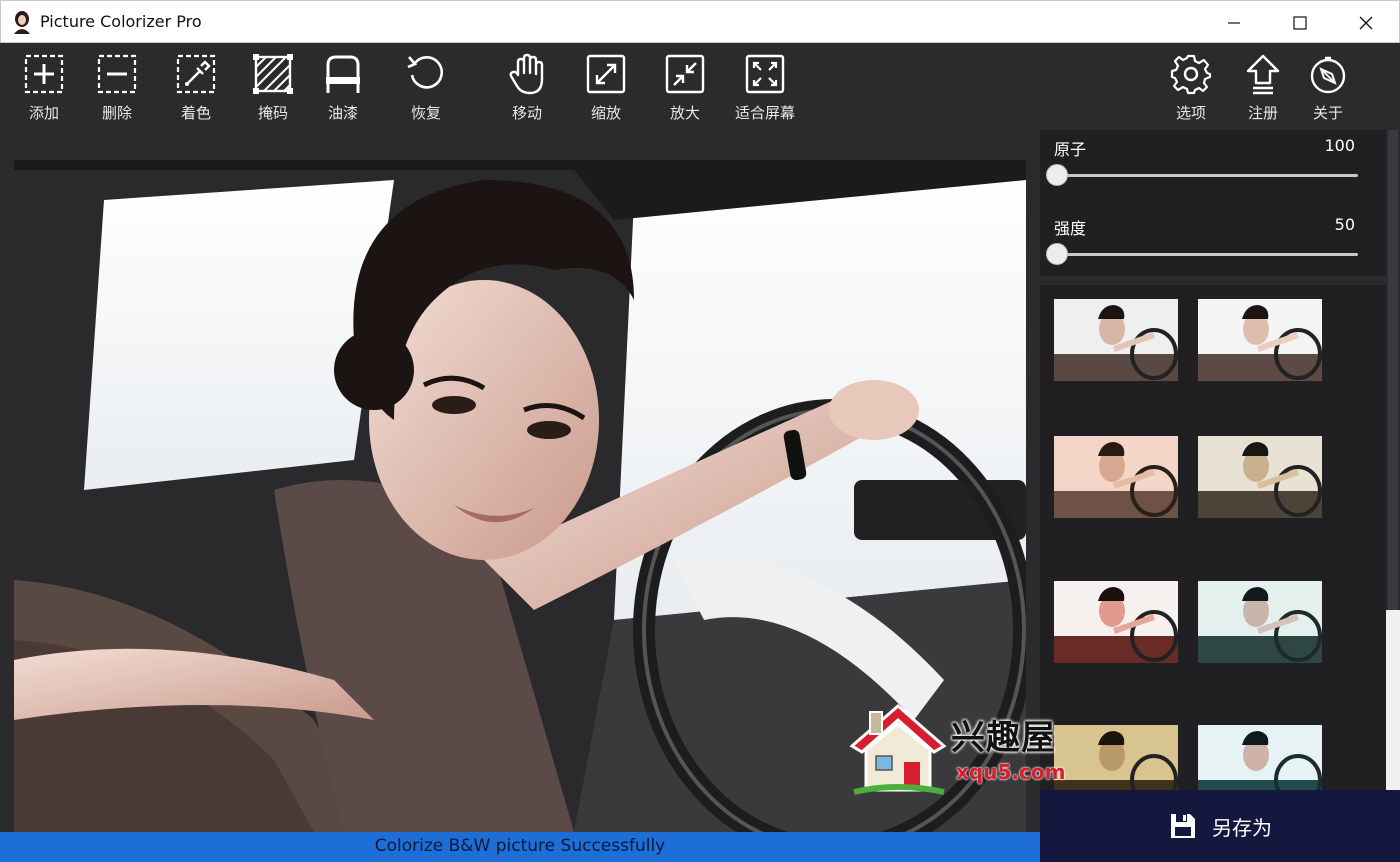  Describe the element at coordinates (700, 21) in the screenshot. I see `title-bar: Picture Colorizer Pro` at that location.